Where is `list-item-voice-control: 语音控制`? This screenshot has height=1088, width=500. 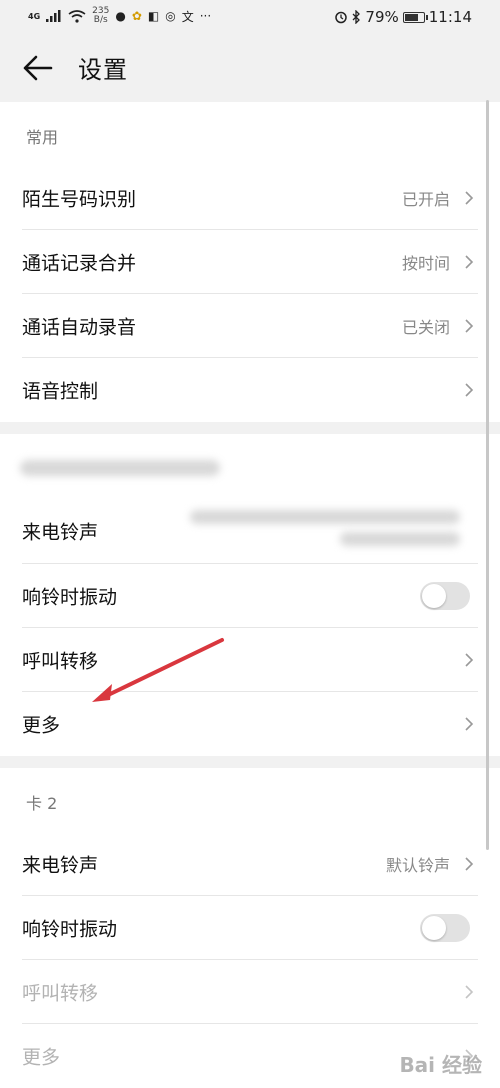 list-item-voice-control: 语音控制 is located at coordinates (250, 390).